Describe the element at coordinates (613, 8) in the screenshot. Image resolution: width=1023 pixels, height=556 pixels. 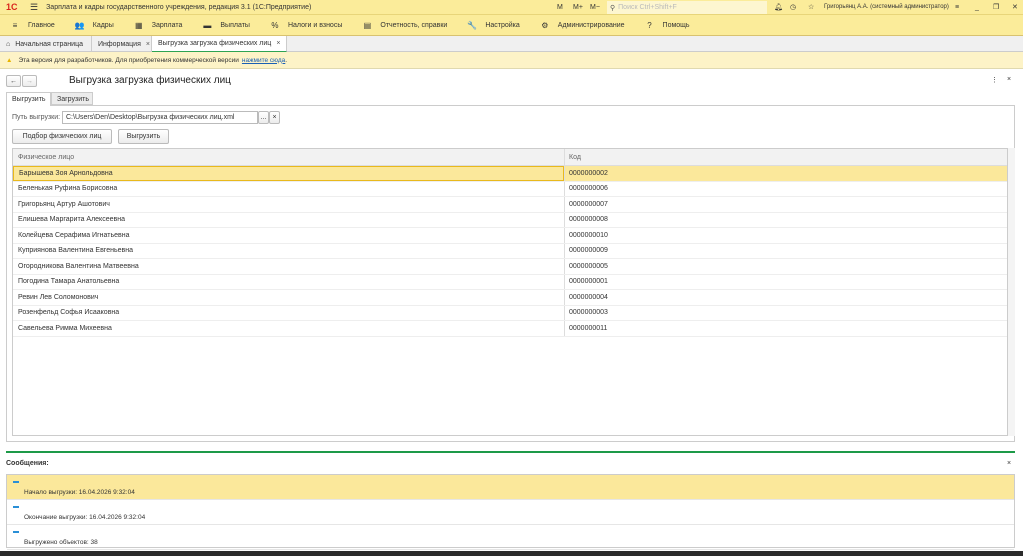
I see `search-icon: ⚲` at that location.